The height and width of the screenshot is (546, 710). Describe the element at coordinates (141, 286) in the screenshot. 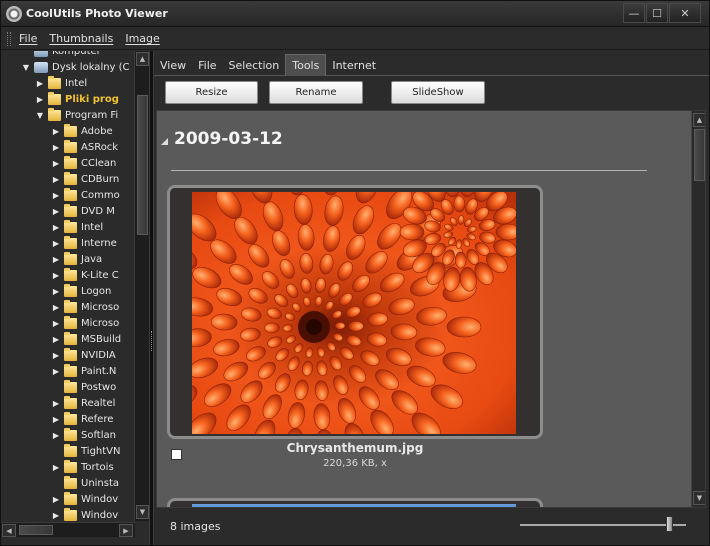

I see `tree-vertical-scrollbar: ▲ ▼` at that location.